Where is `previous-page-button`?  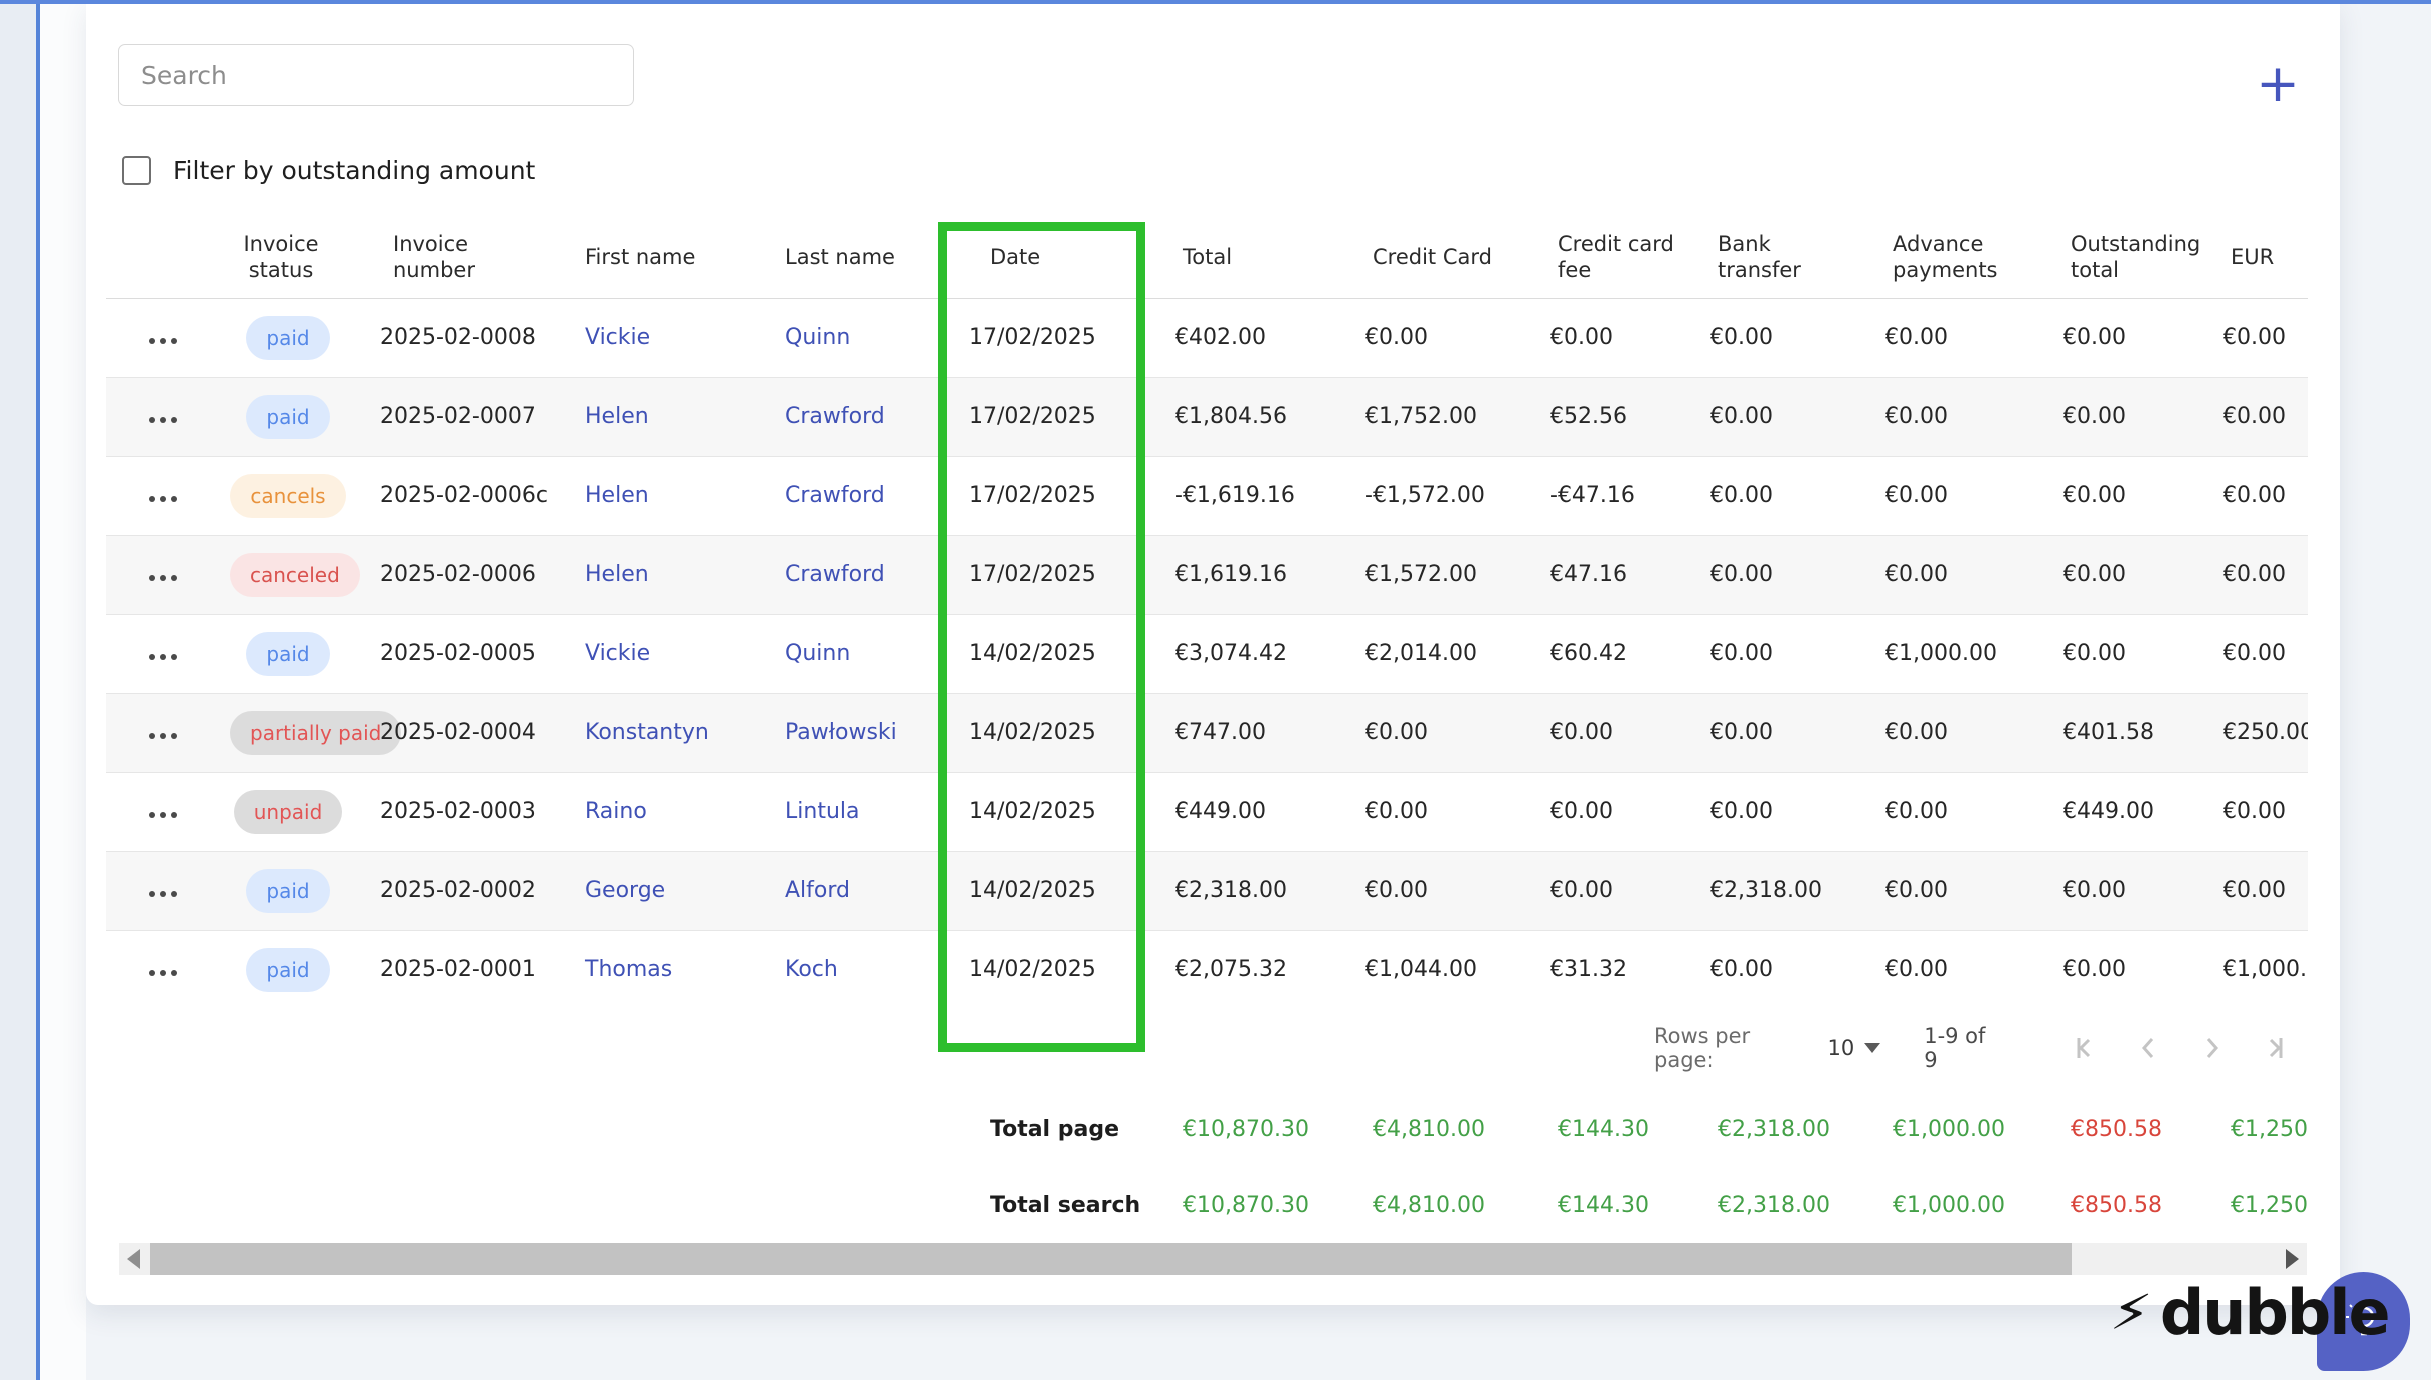
previous-page-button is located at coordinates (2148, 1048).